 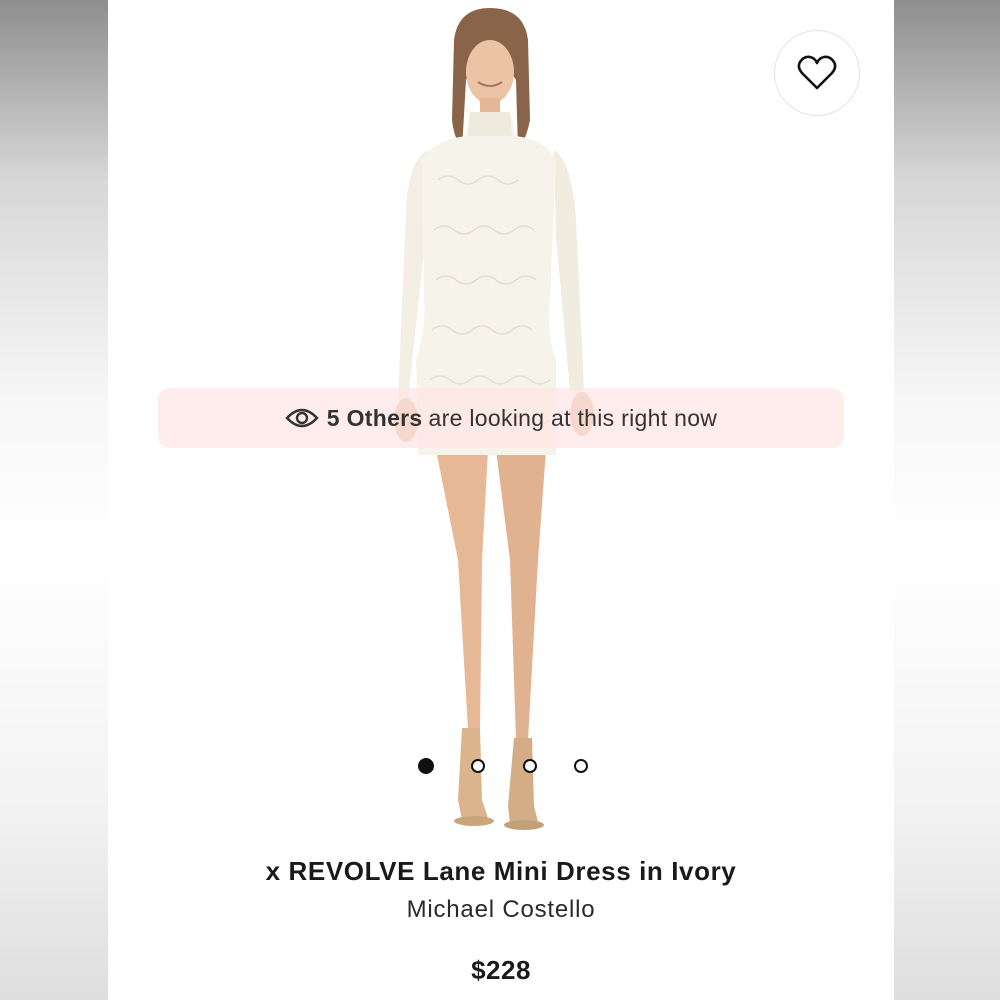 What do you see at coordinates (501, 871) in the screenshot?
I see `product-title: x REVOLVE Lane Mini Dress in Ivory` at bounding box center [501, 871].